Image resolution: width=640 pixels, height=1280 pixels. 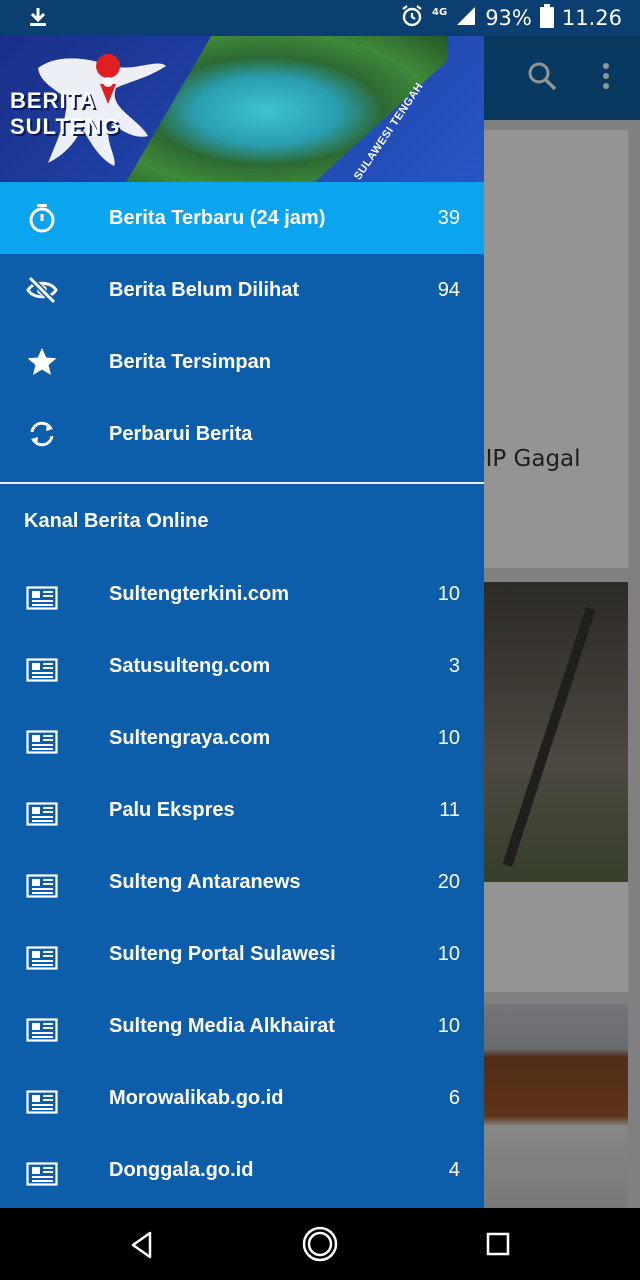 I want to click on menu-item-label: Palu Ekspres, so click(x=172, y=809).